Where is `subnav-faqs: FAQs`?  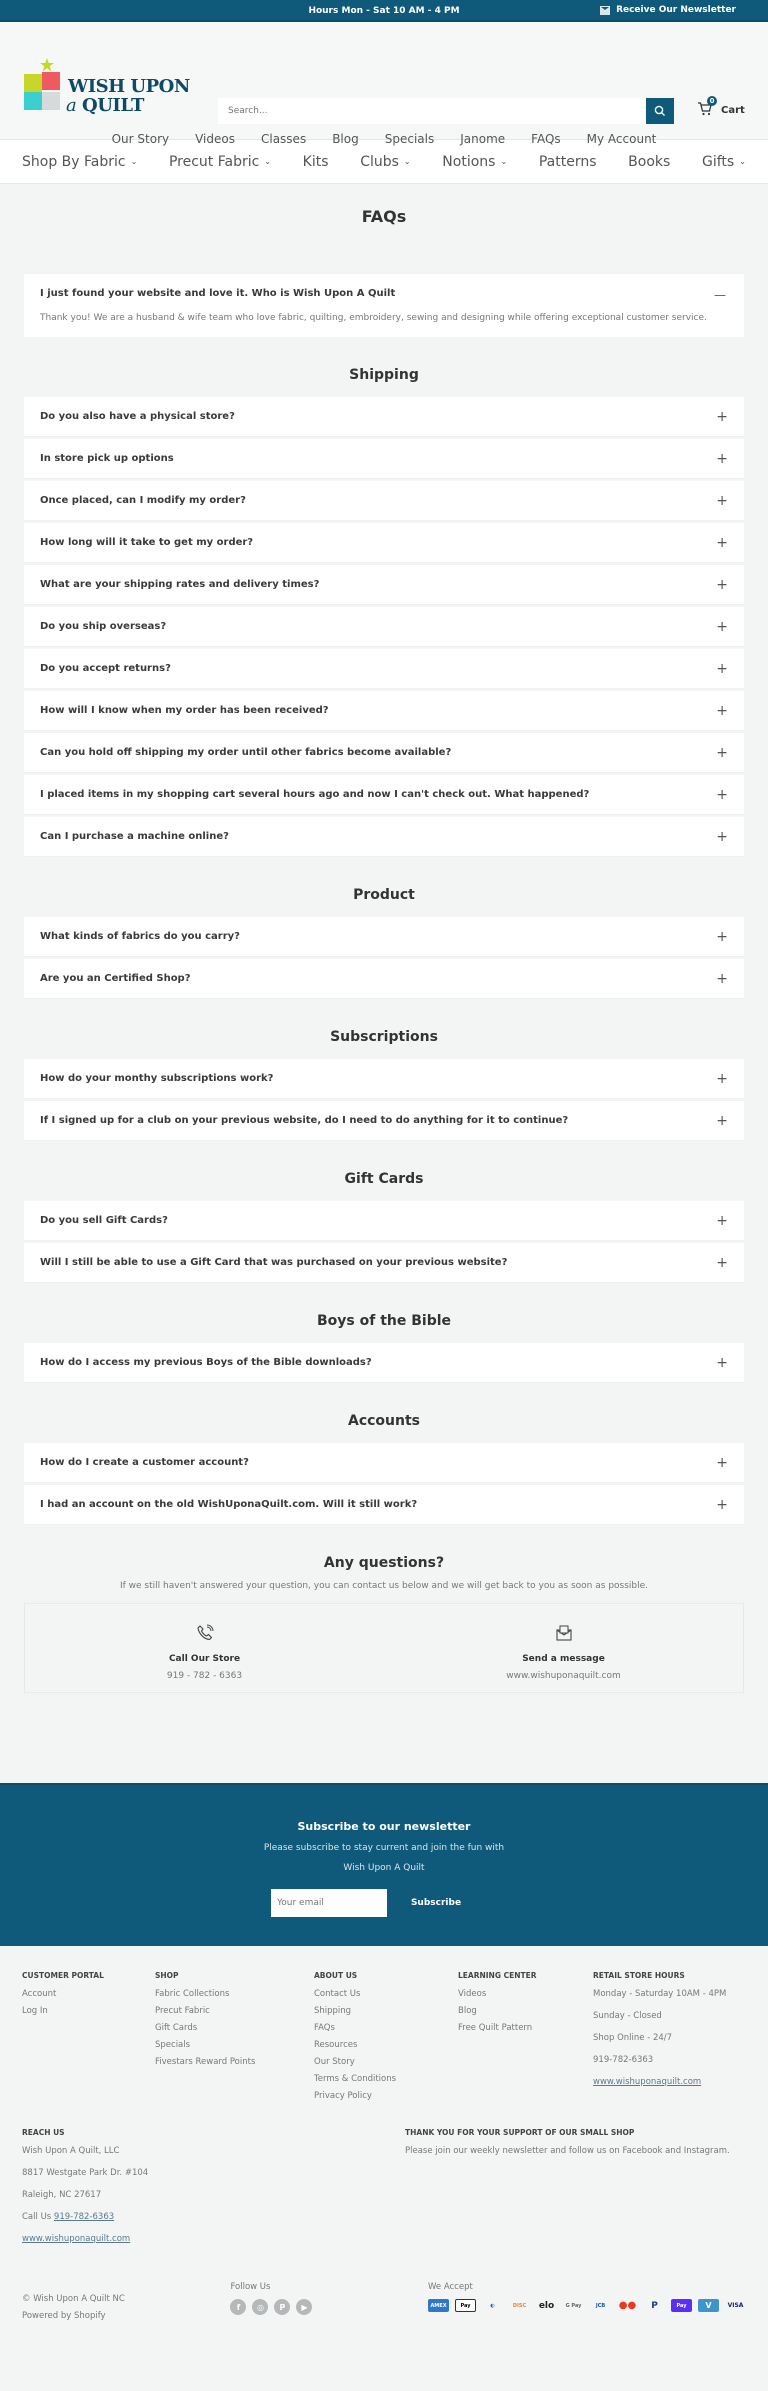
subnav-faqs: FAQs is located at coordinates (546, 139).